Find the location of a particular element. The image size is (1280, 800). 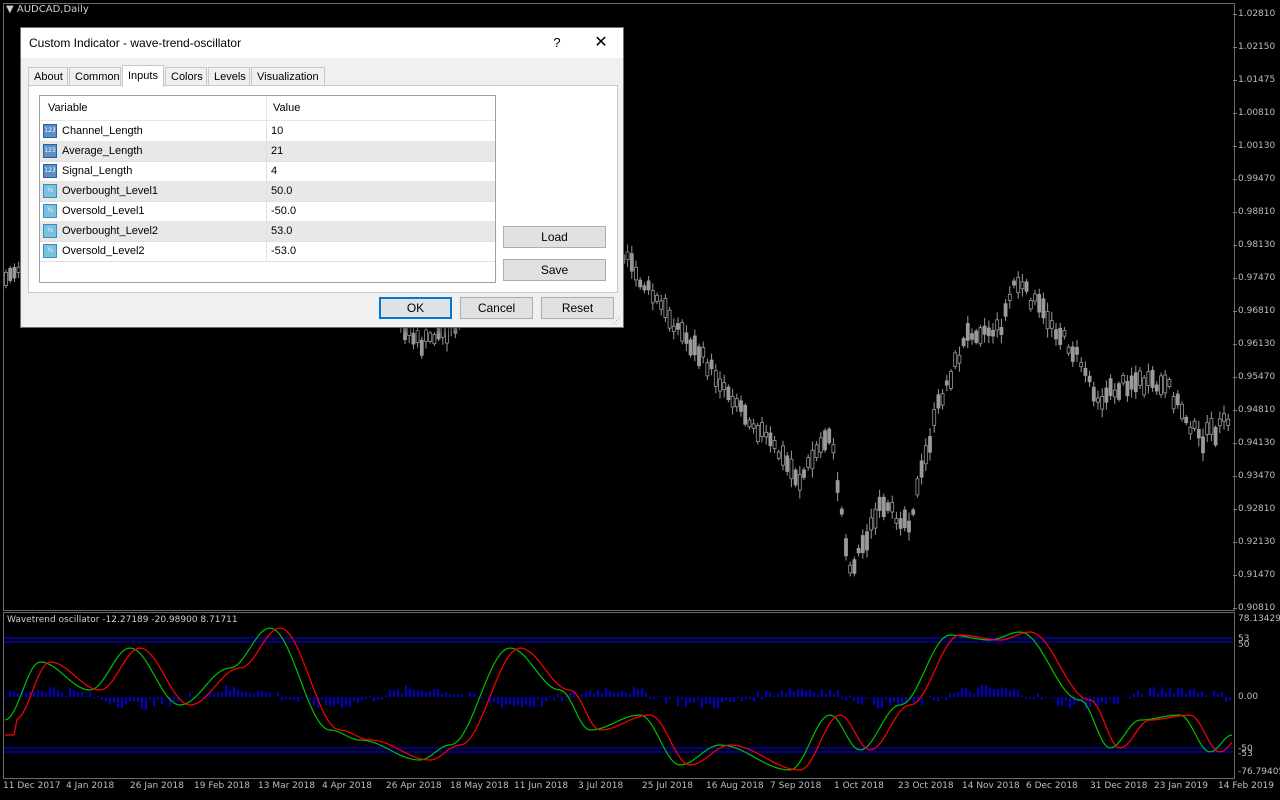

cancel-button: Cancel is located at coordinates (496, 308).